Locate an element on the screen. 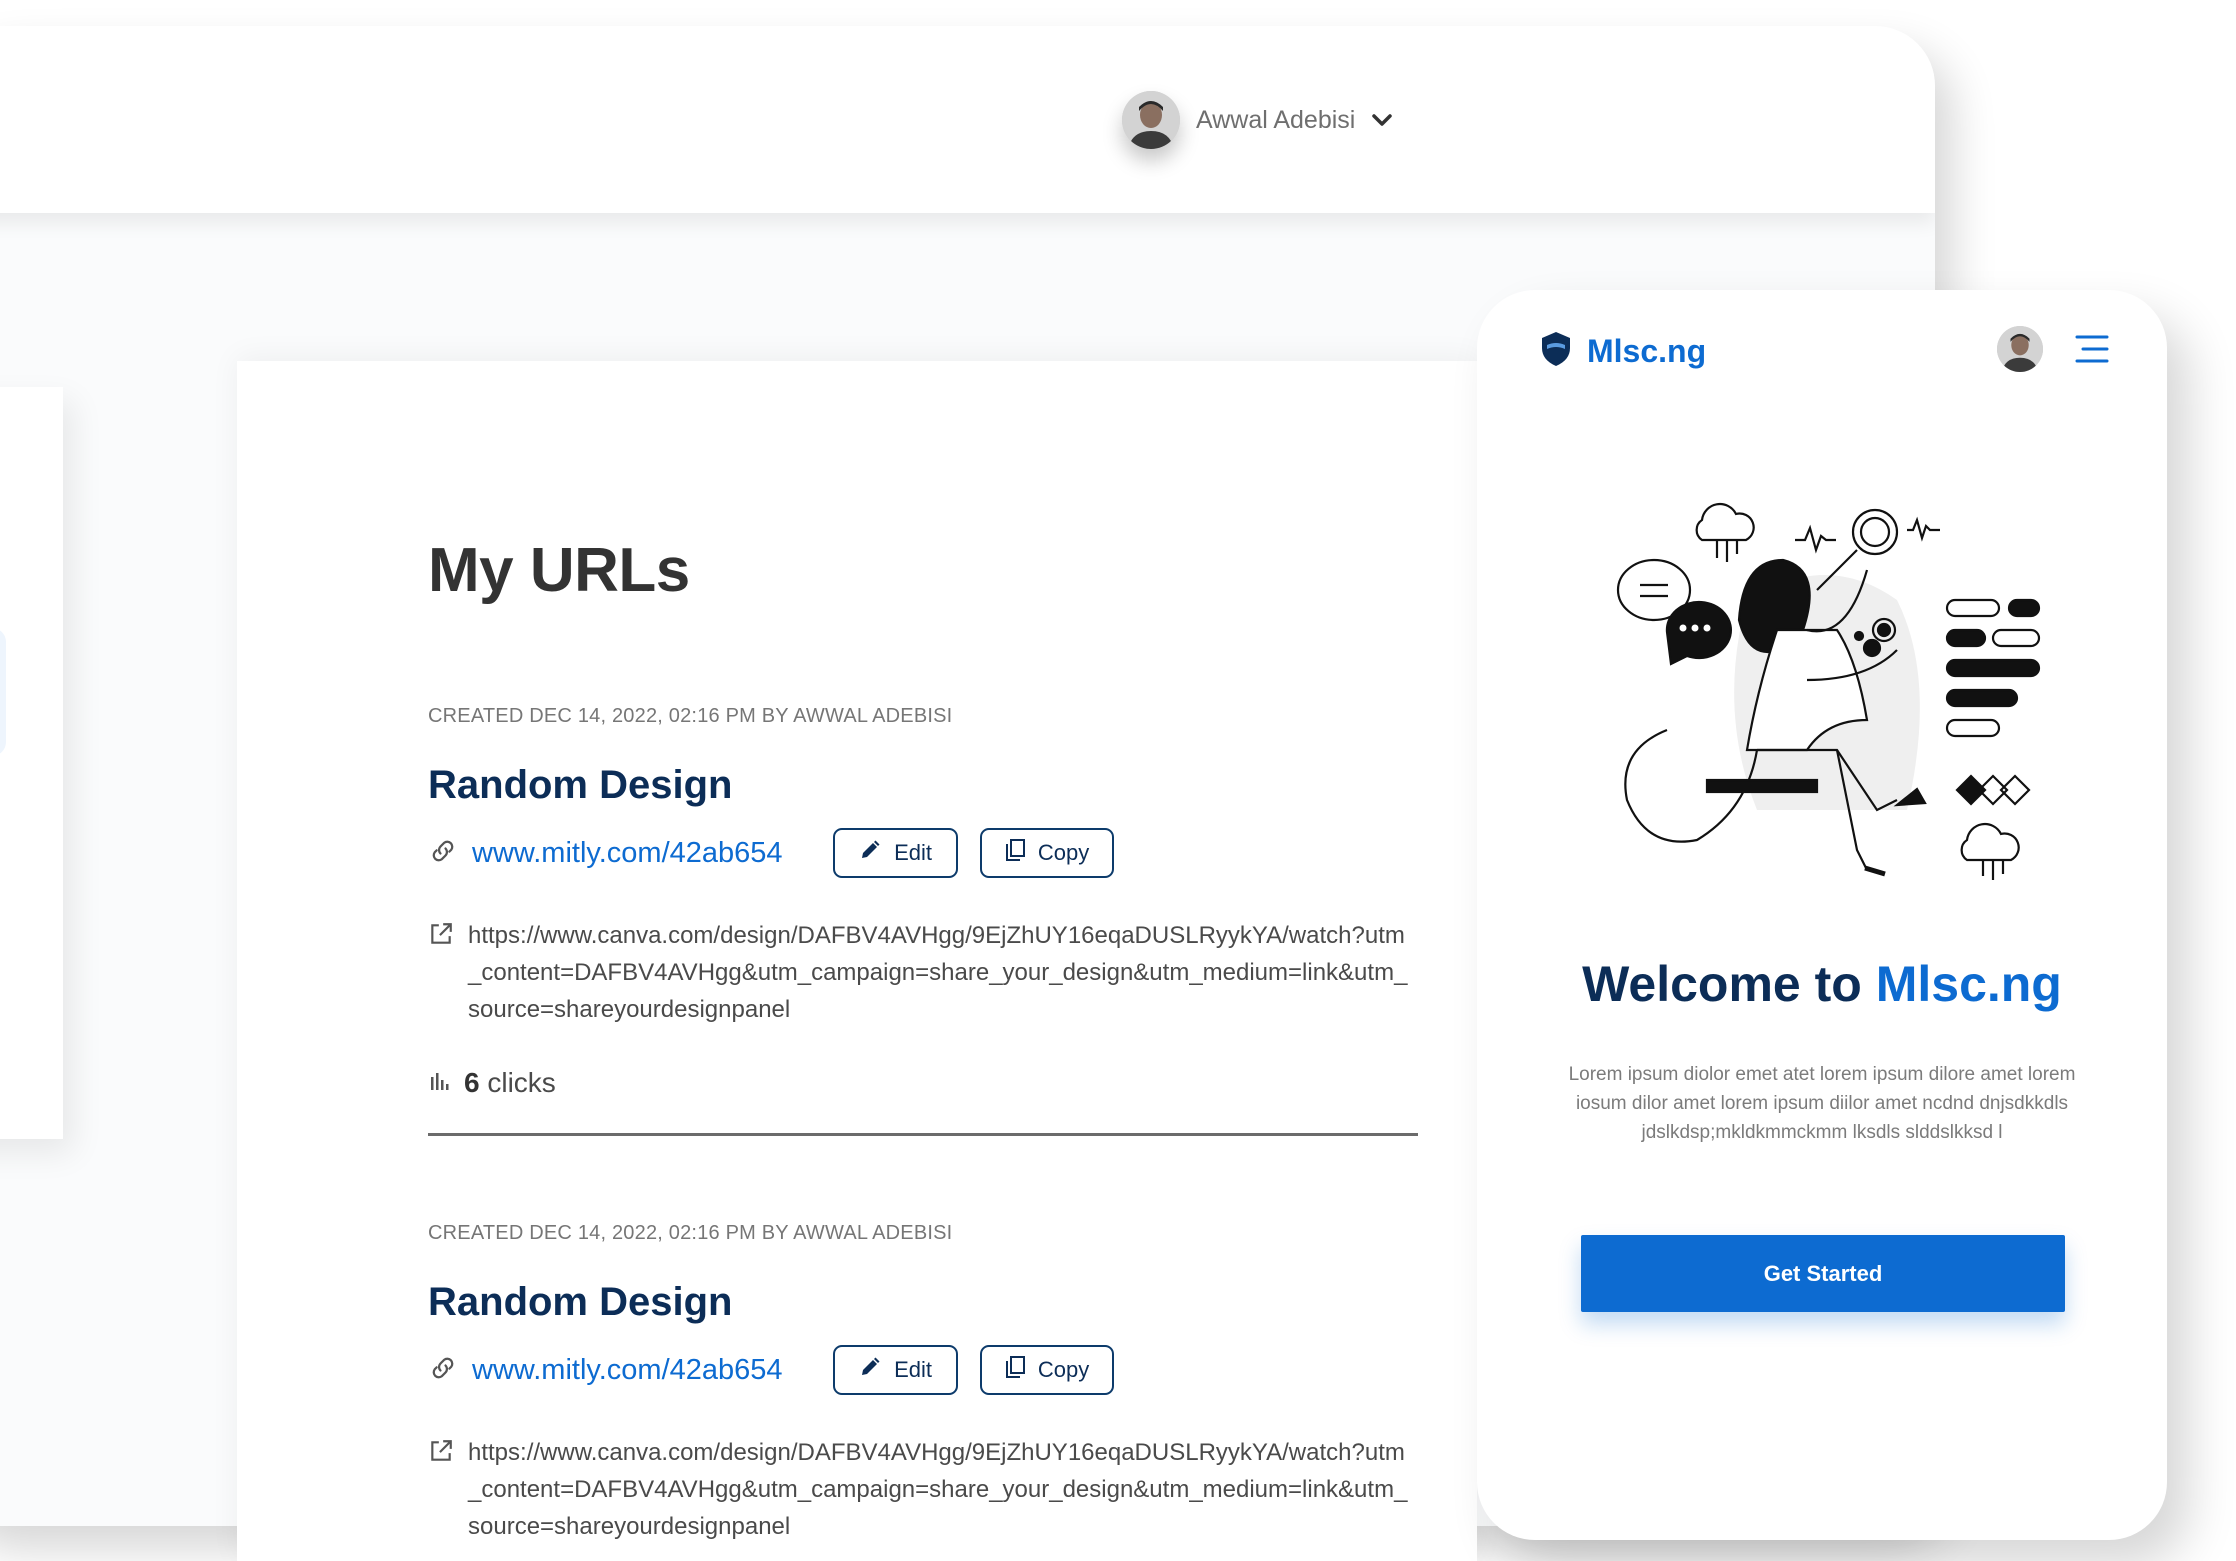  entry-divider is located at coordinates (923, 1134).